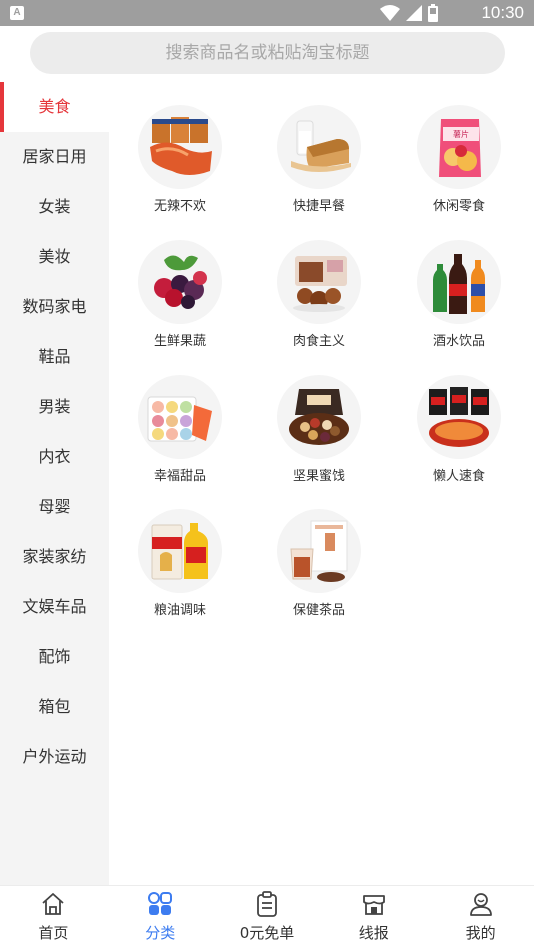 This screenshot has height=950, width=534. I want to click on clipboard-icon, so click(267, 904).